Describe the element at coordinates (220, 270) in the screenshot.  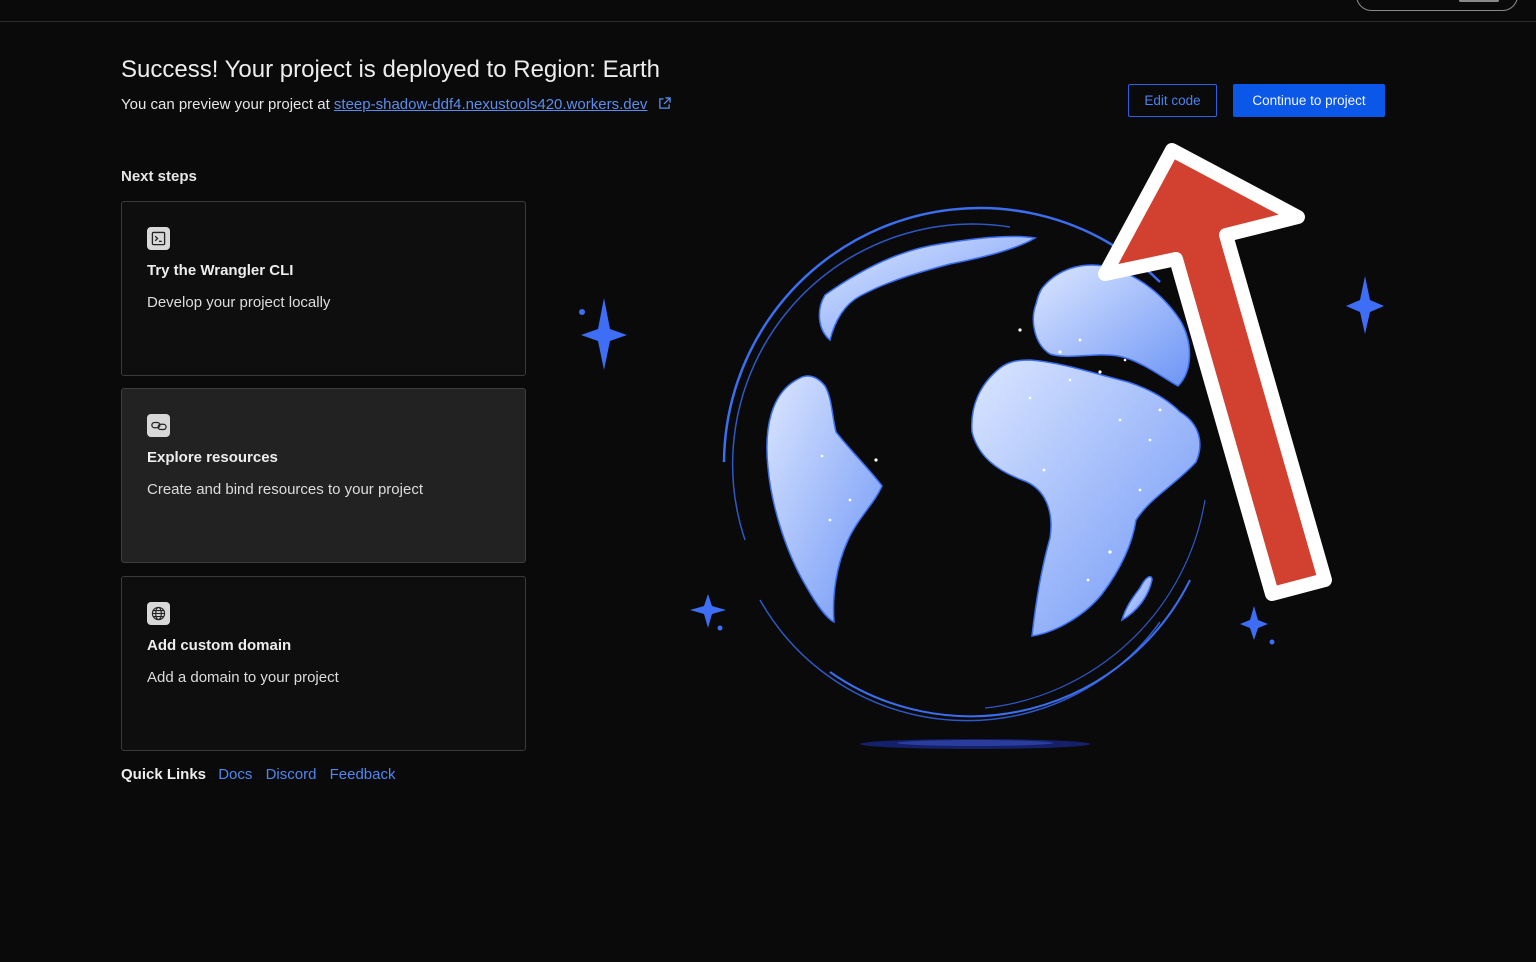
I see `card-title: Try the Wrangler CLI` at that location.